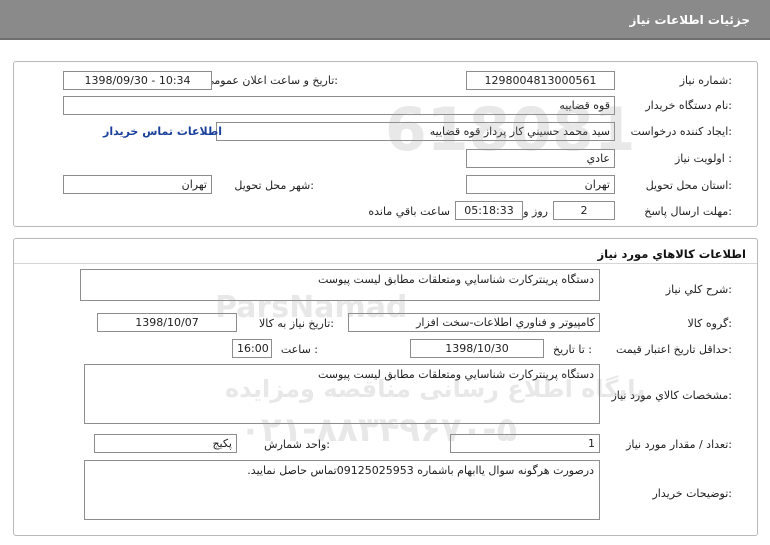  What do you see at coordinates (679, 444) in the screenshot?
I see `quantity-label: تعداد / مقدار مورد نياز:` at bounding box center [679, 444].